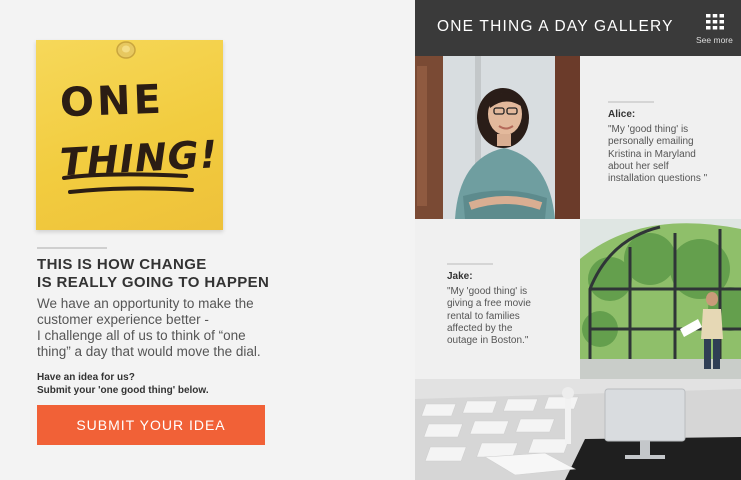 This screenshot has width=741, height=480. What do you see at coordinates (489, 304) in the screenshot?
I see `quote-line: giving a free movie` at bounding box center [489, 304].